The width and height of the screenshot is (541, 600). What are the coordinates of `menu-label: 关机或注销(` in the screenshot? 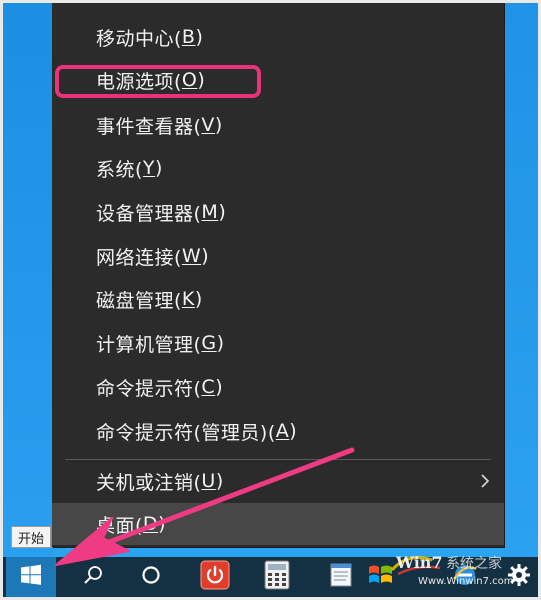 It's located at (149, 482).